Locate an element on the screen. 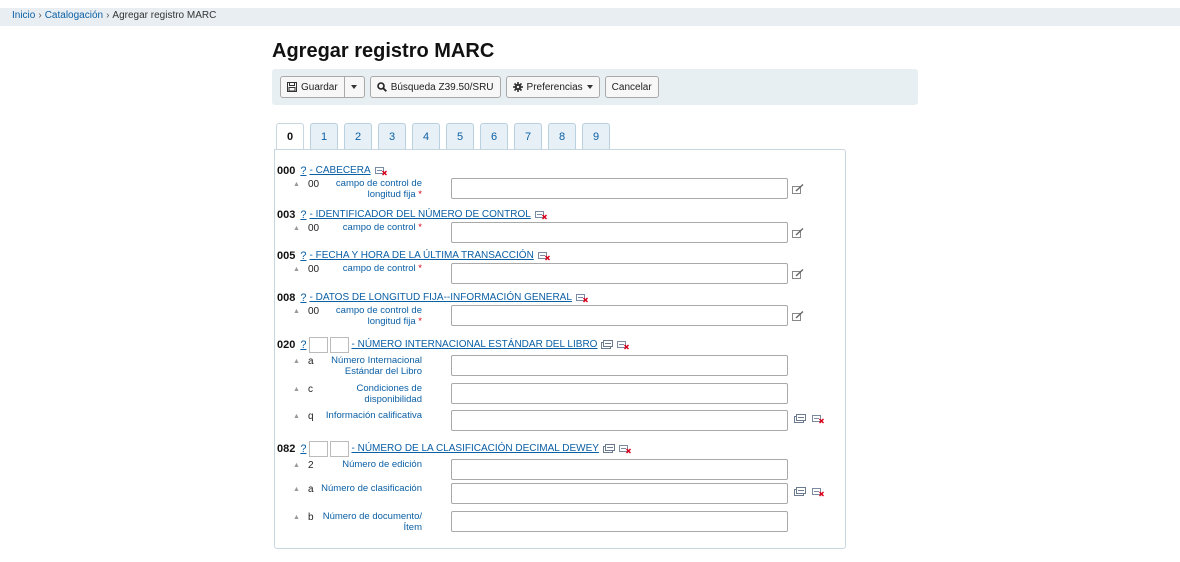 The height and width of the screenshot is (562, 1180). gear-icon is located at coordinates (517, 87).